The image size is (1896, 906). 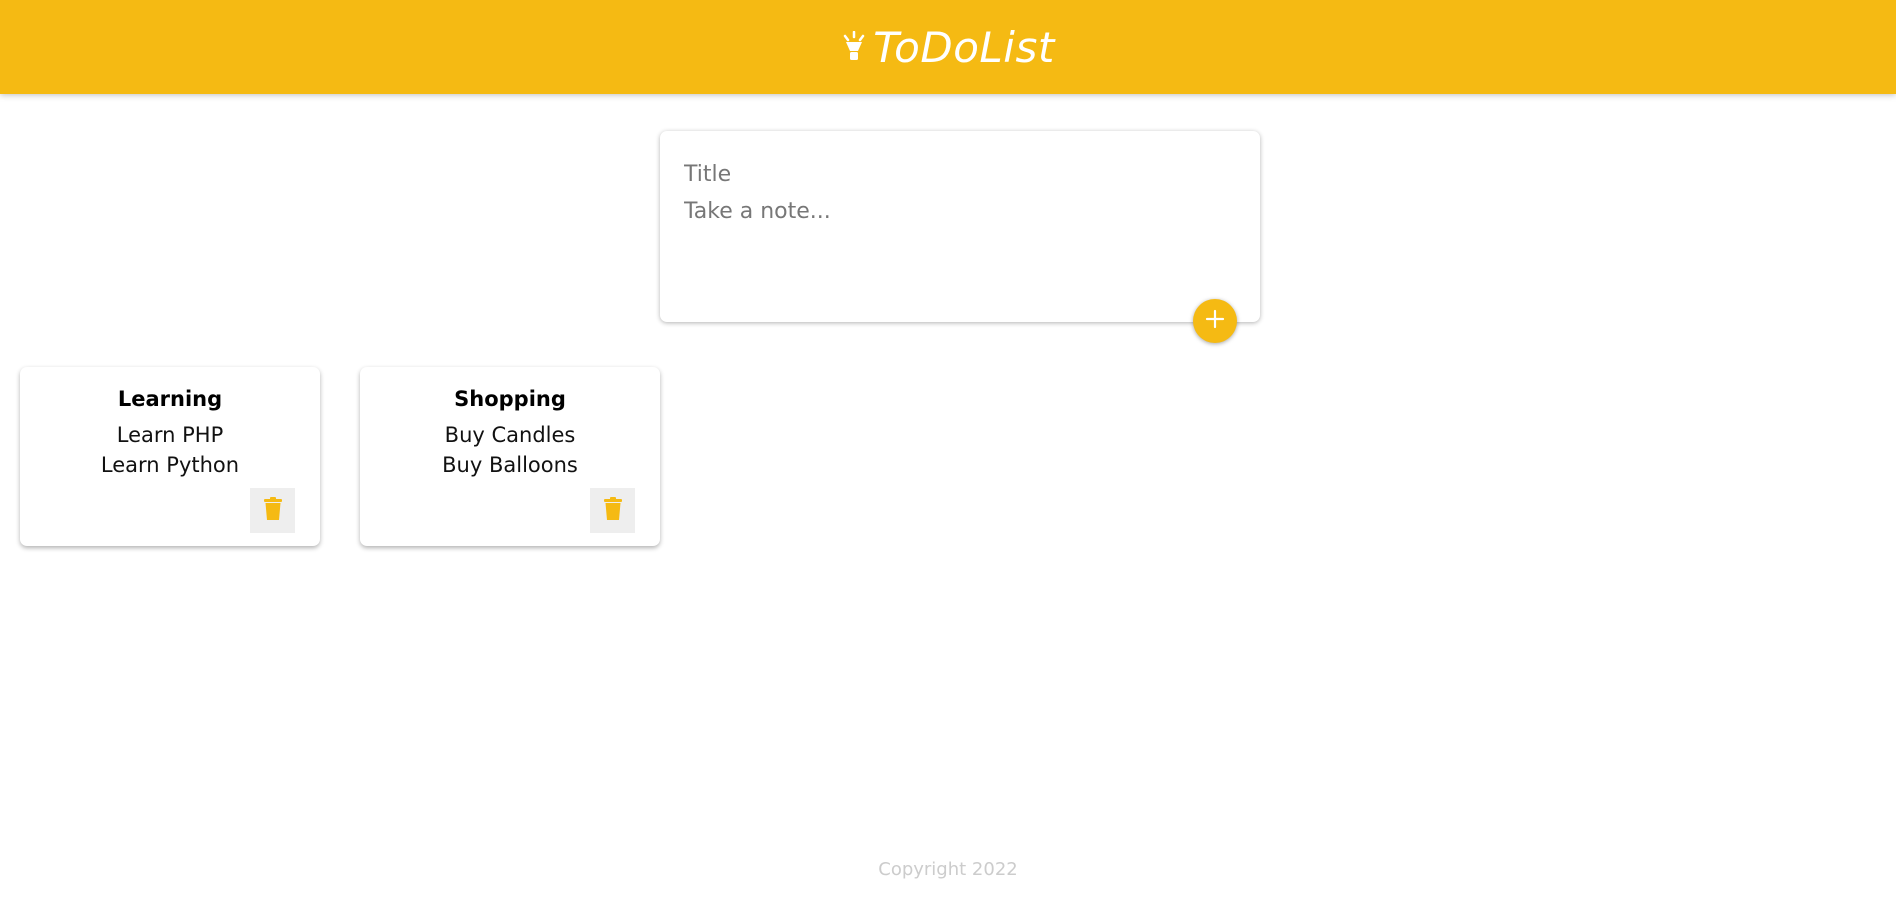 What do you see at coordinates (510, 450) in the screenshot?
I see `note-content: Buy Candles Buy Balloons` at bounding box center [510, 450].